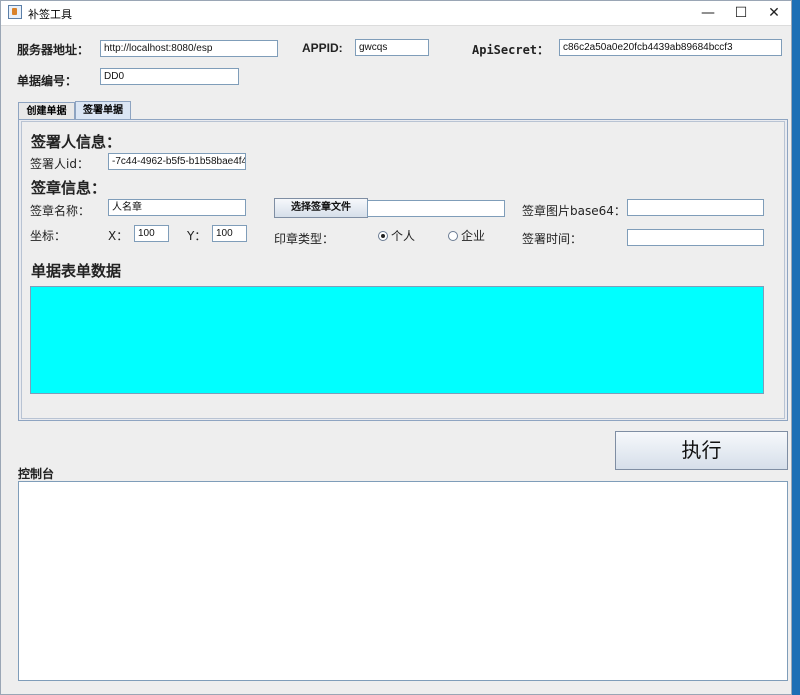  I want to click on signer-id-field: -7c44-4962-b5f5-b1b58bae4f4c, so click(177, 161).